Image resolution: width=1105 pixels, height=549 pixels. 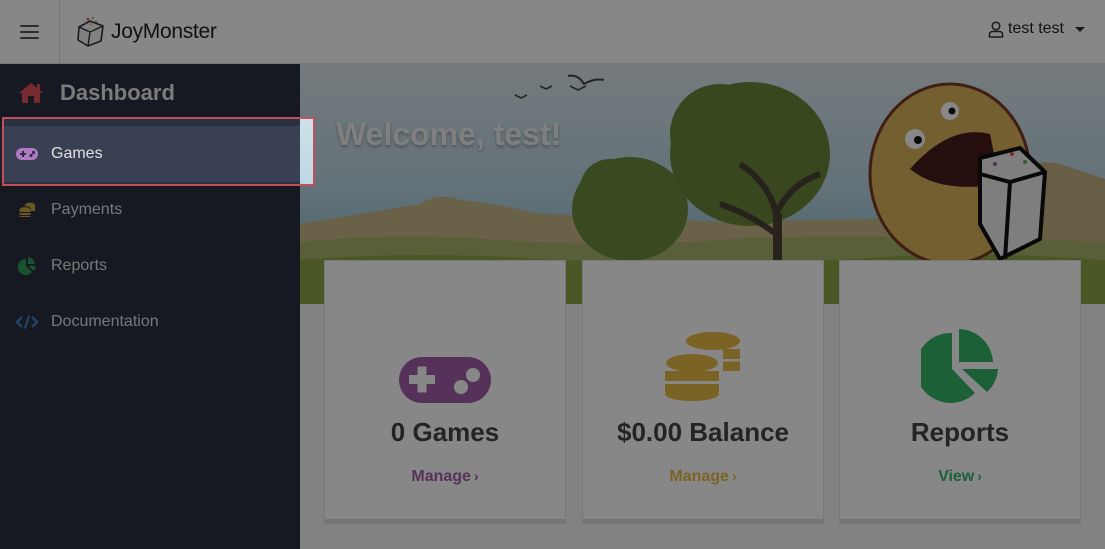 What do you see at coordinates (87, 209) in the screenshot?
I see `sidebar-item-label: Payments` at bounding box center [87, 209].